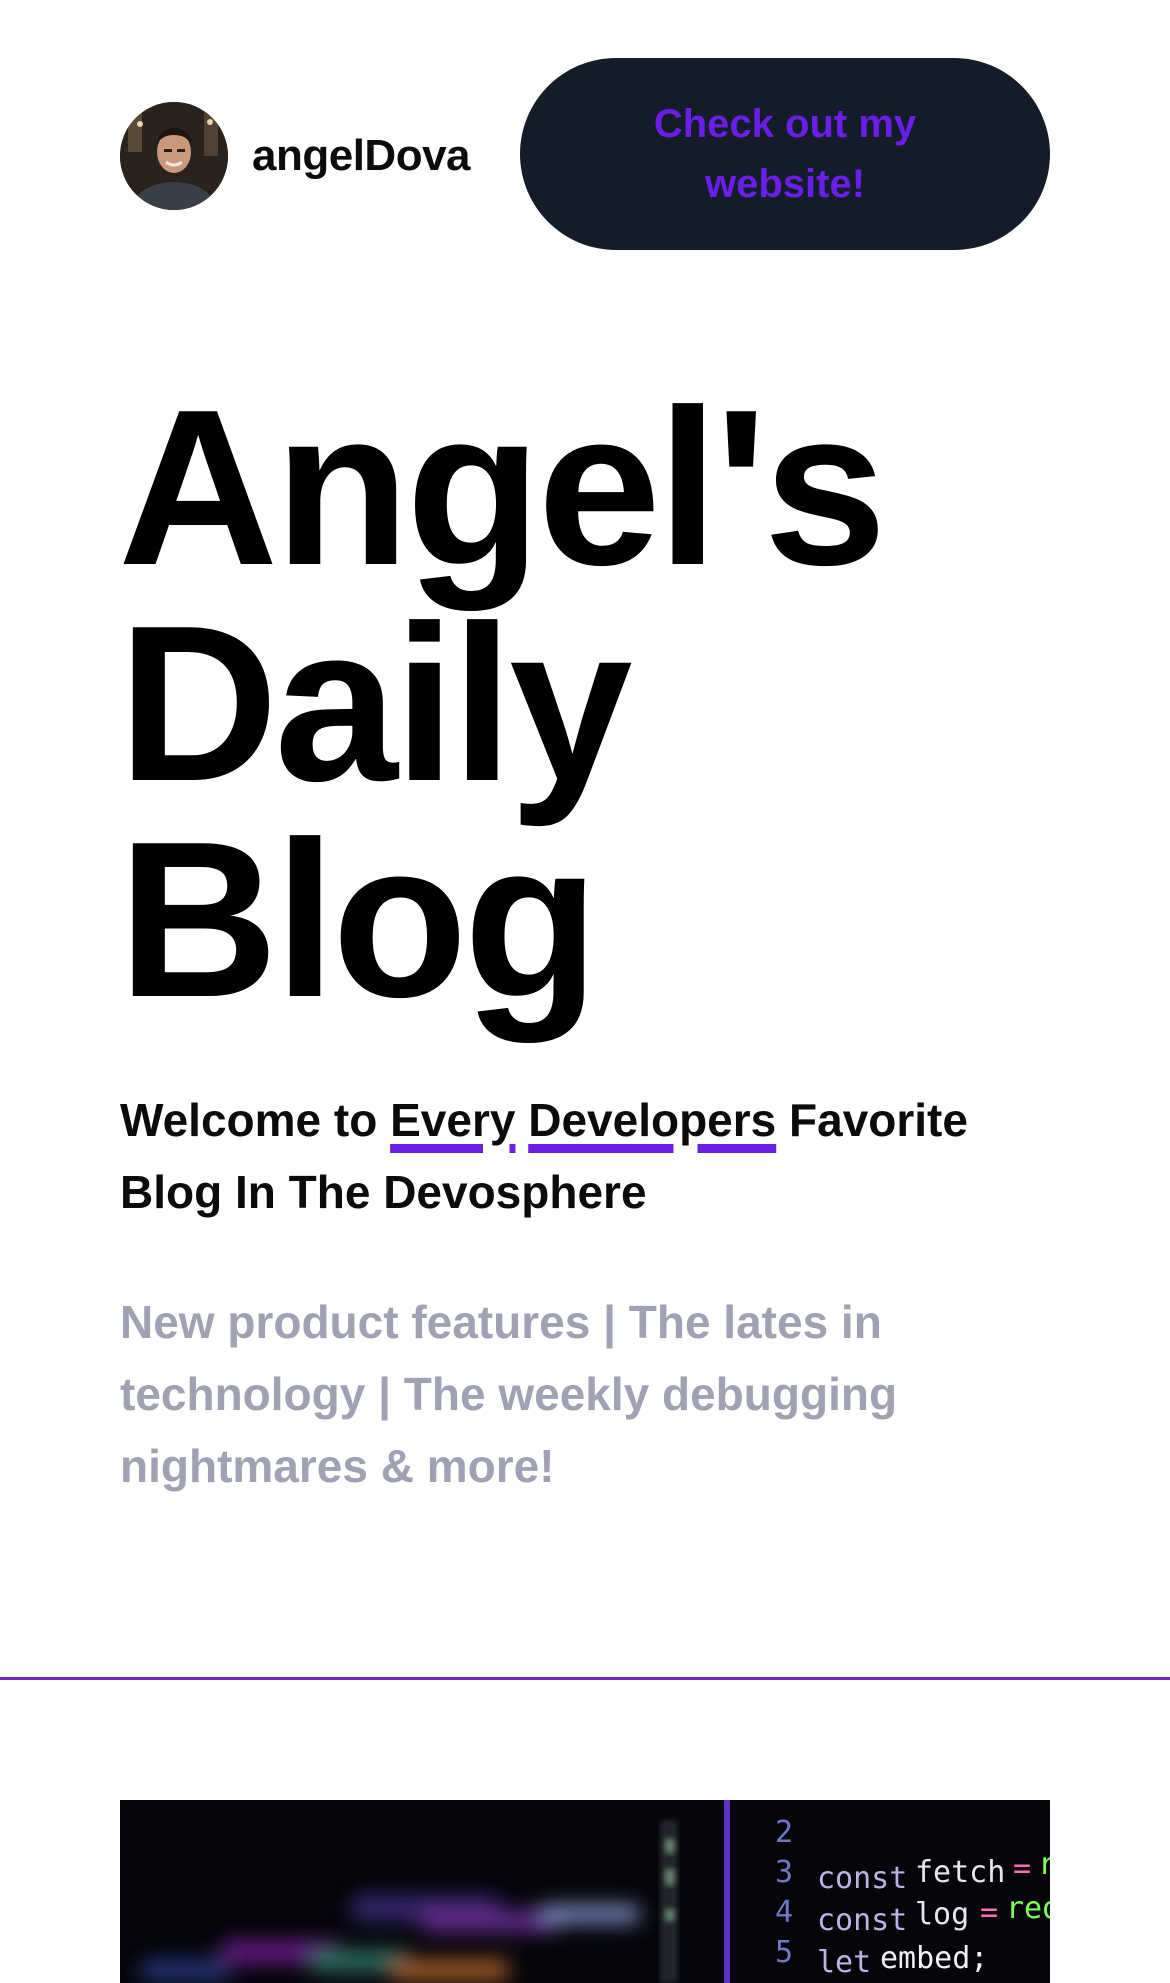  I want to click on blog-header: angelDova Check out my website!, so click(585, 154).